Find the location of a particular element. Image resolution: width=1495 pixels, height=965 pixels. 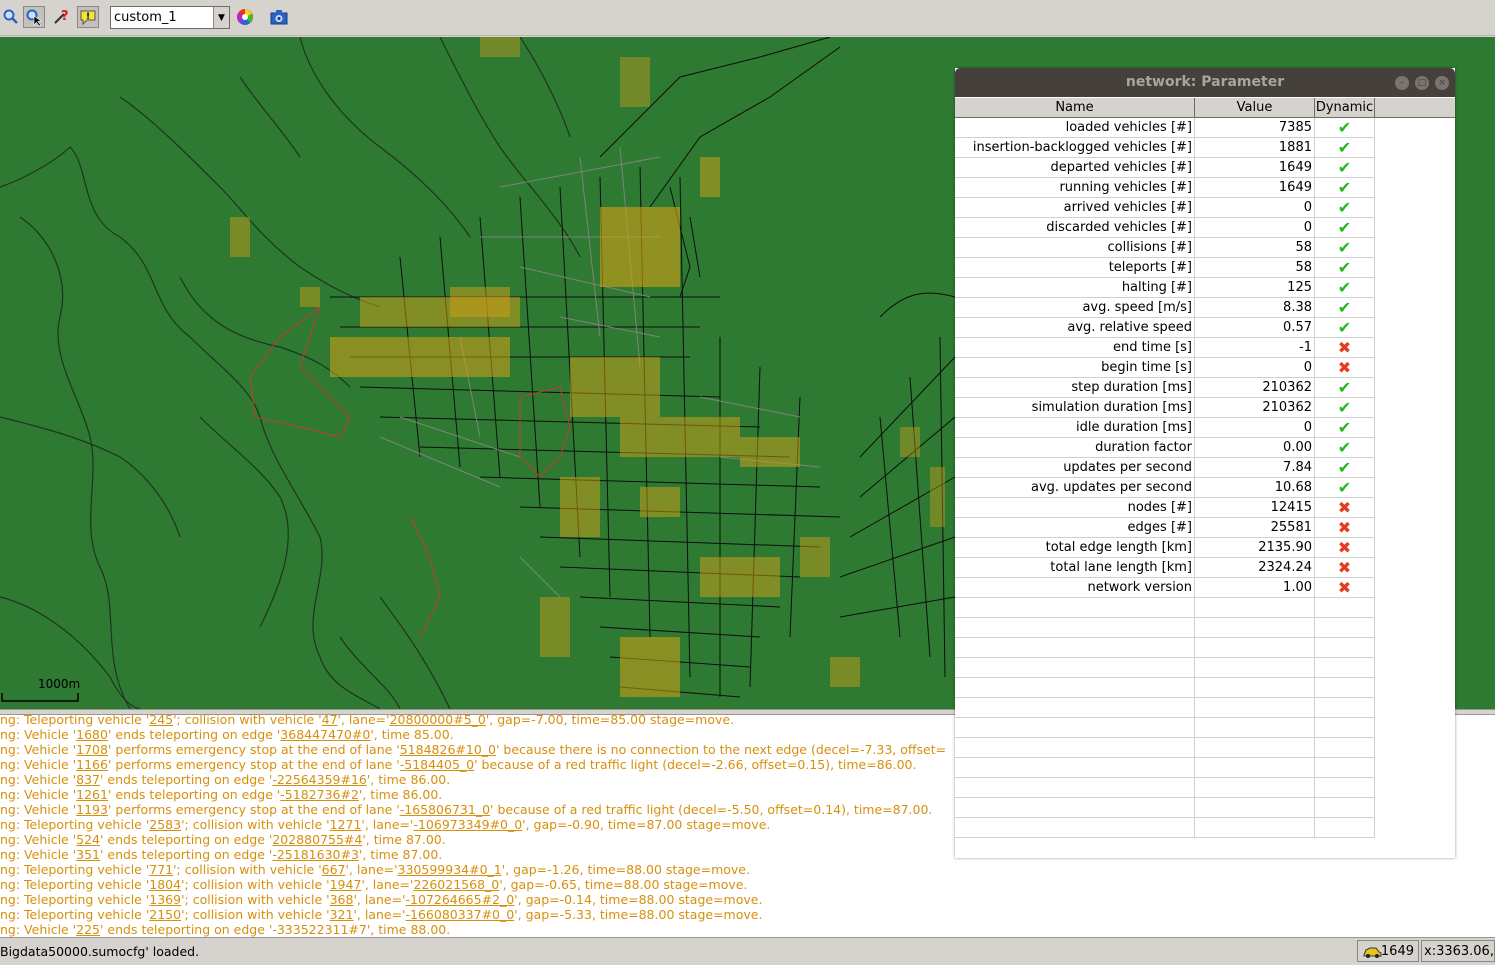

table-row: collisions [#] 58 ✔ is located at coordinates (1165, 248).